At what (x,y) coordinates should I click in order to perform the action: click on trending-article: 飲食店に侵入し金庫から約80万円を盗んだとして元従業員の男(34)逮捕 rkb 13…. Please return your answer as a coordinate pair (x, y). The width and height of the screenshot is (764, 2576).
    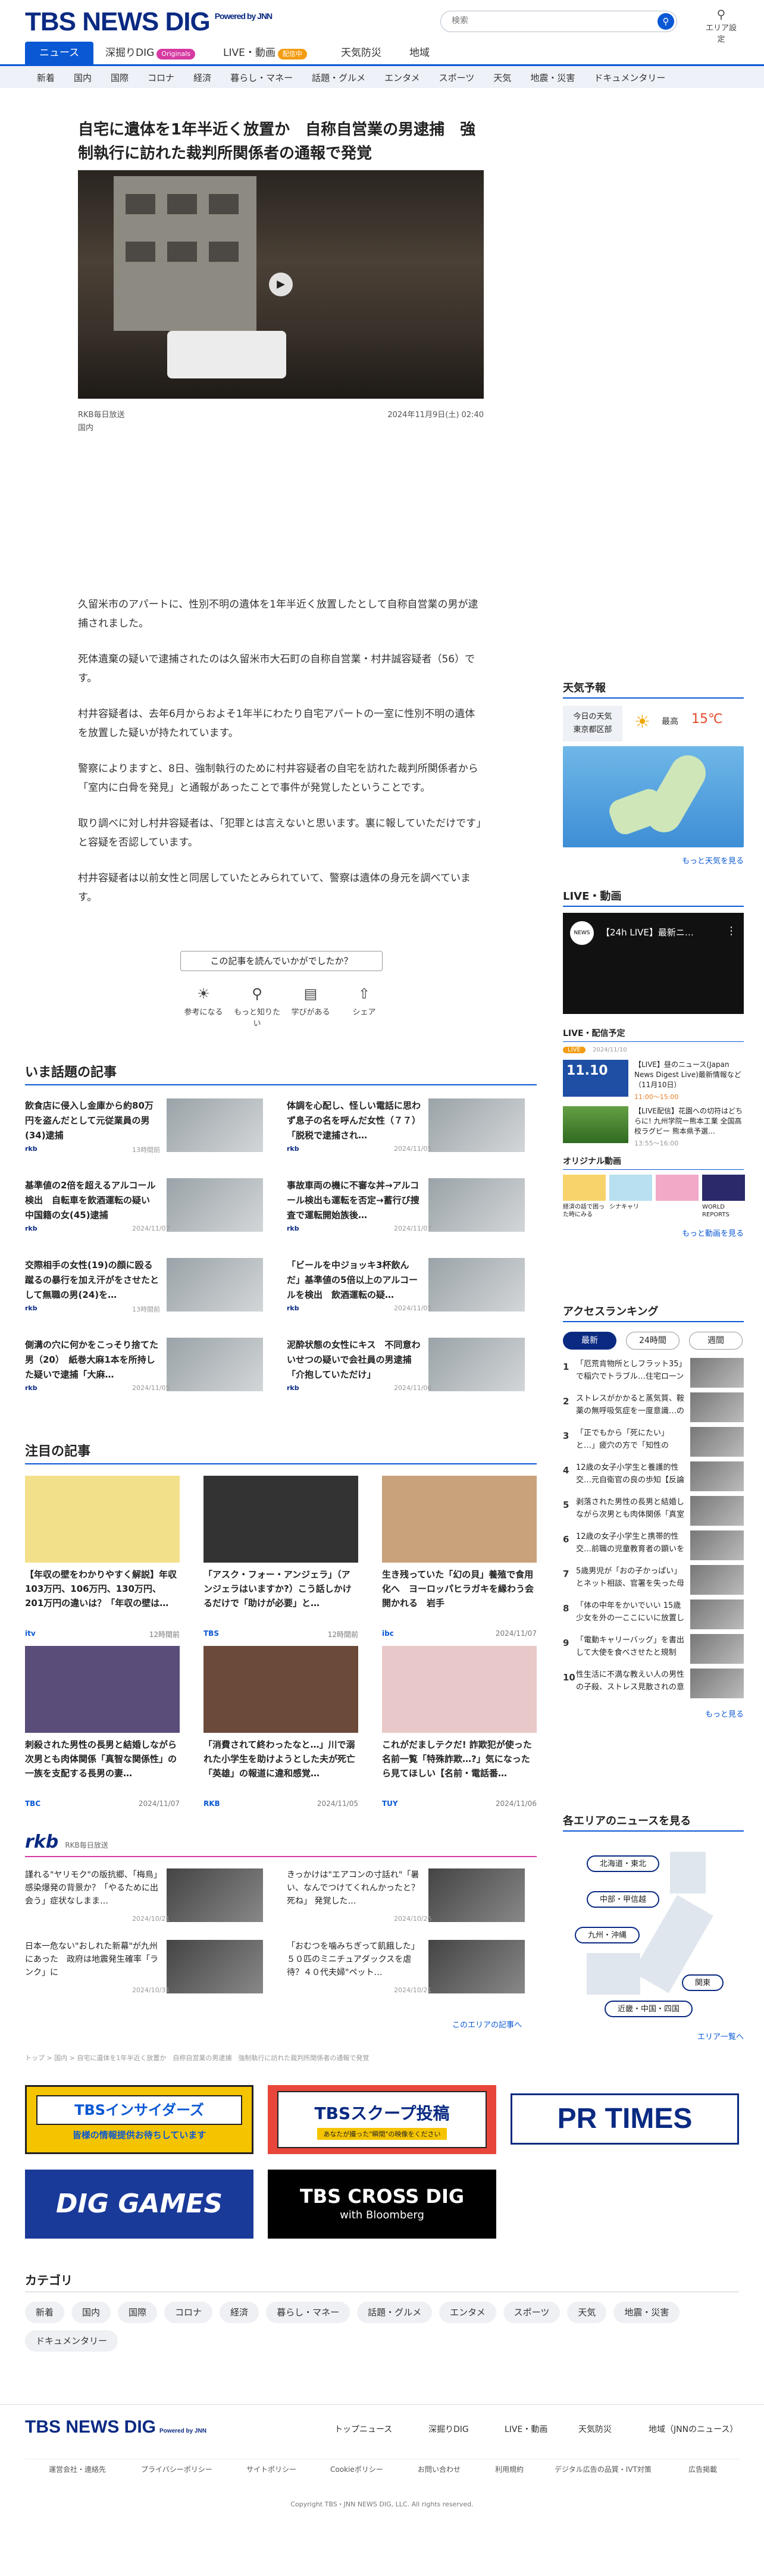
    Looking at the image, I should click on (156, 1127).